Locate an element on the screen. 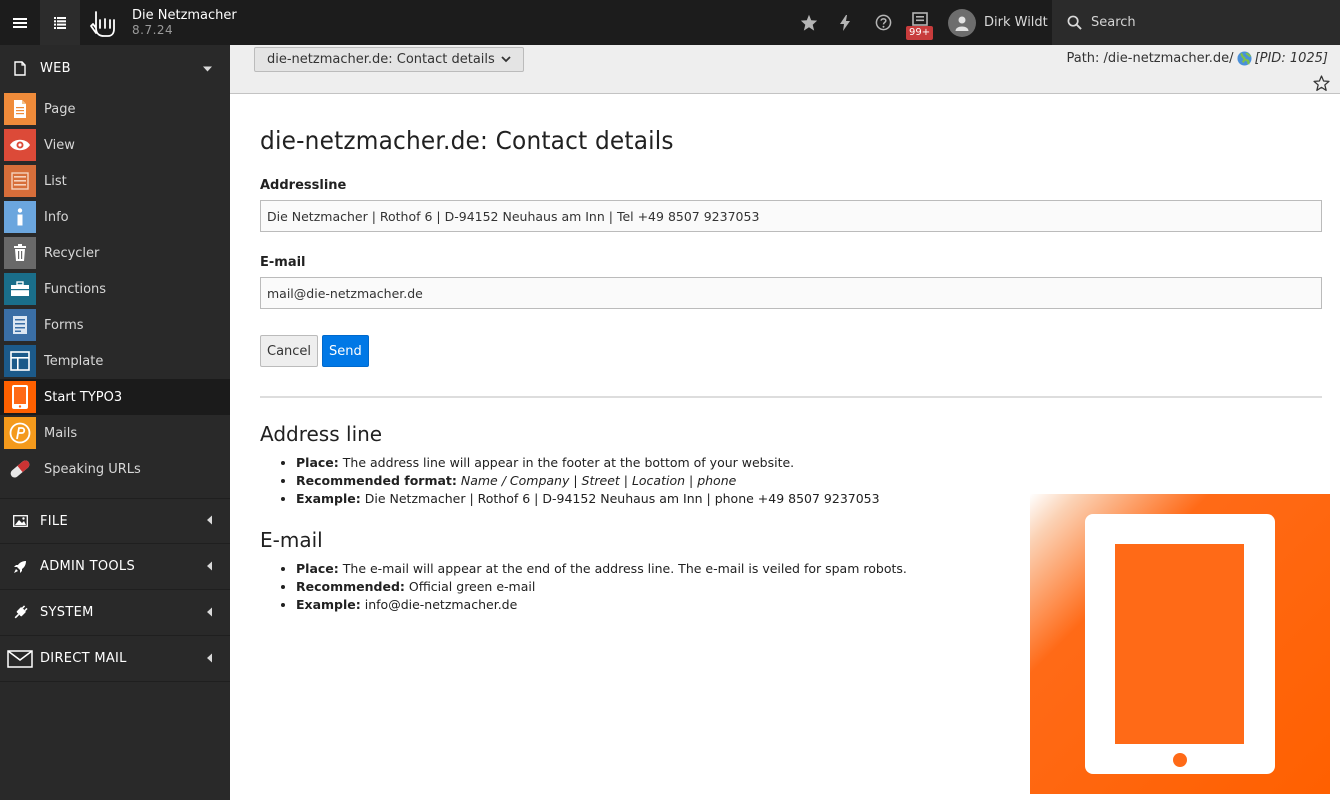 This screenshot has width=1340, height=800. group-file: FILE is located at coordinates (115, 521).